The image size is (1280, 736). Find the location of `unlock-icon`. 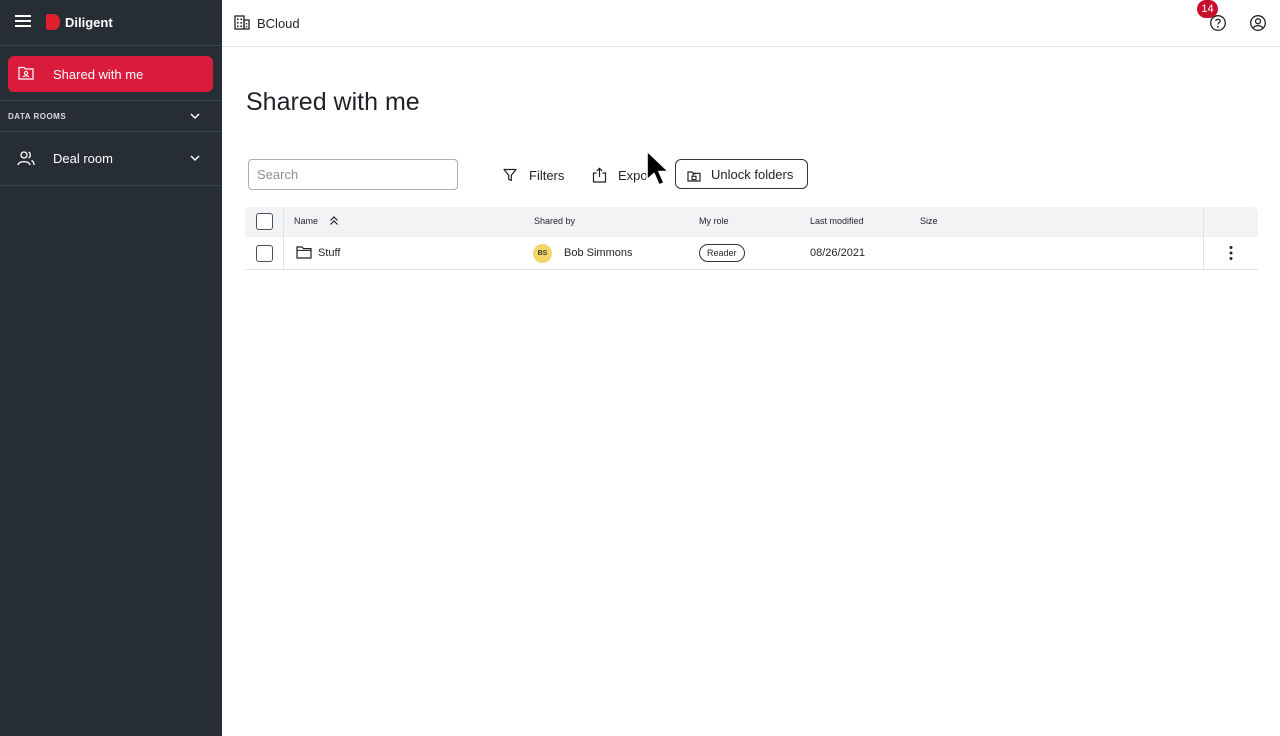

unlock-icon is located at coordinates (694, 176).